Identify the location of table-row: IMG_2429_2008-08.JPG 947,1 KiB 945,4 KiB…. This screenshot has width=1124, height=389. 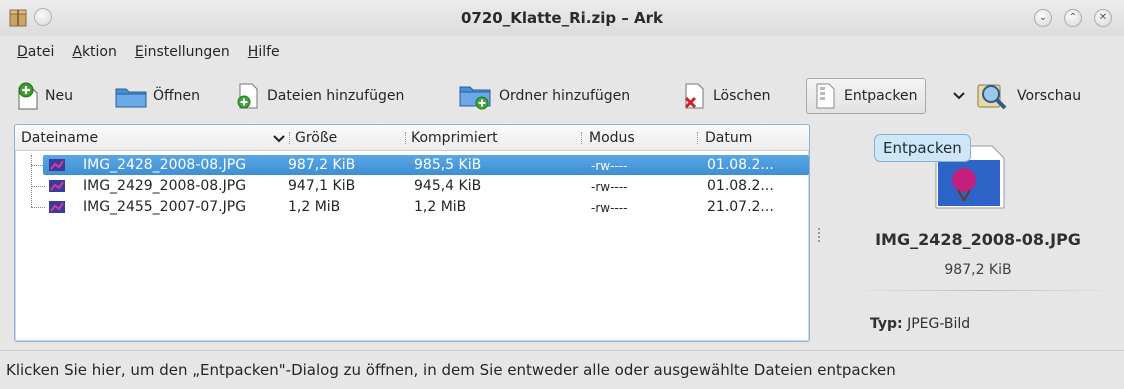
(412, 186).